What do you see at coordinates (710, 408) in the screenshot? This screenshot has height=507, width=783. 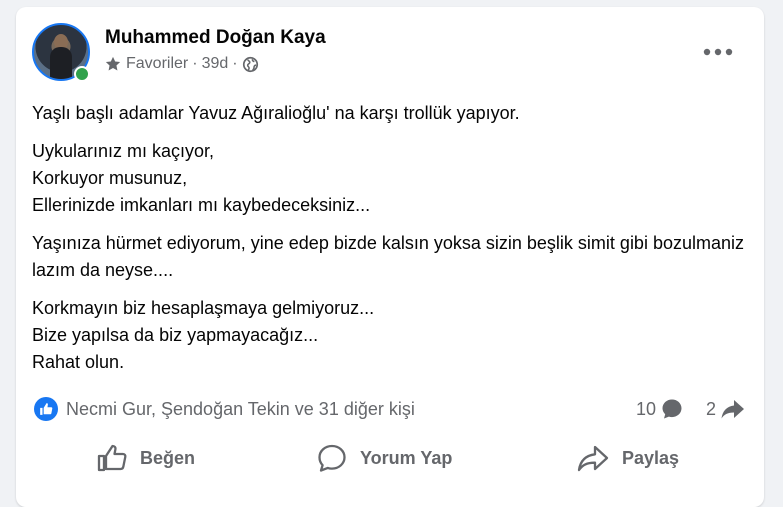 I see `share-count-value: 2` at bounding box center [710, 408].